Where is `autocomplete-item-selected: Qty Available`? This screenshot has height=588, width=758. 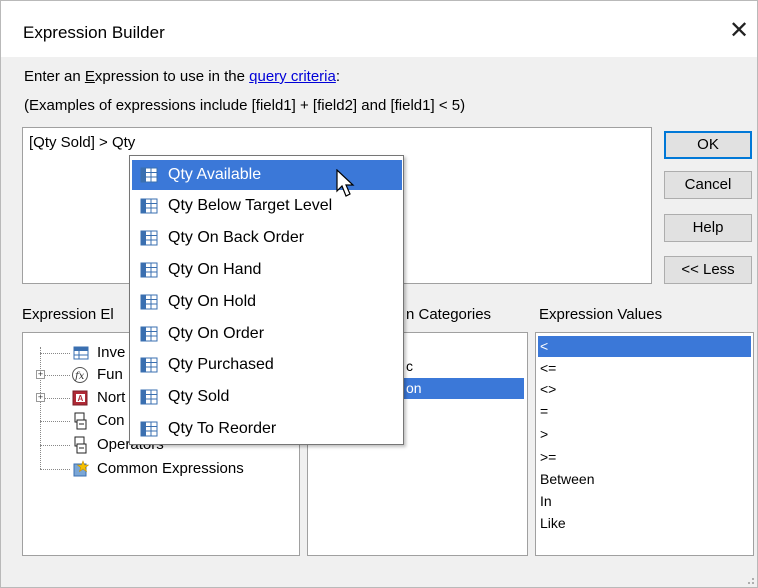 autocomplete-item-selected: Qty Available is located at coordinates (267, 175).